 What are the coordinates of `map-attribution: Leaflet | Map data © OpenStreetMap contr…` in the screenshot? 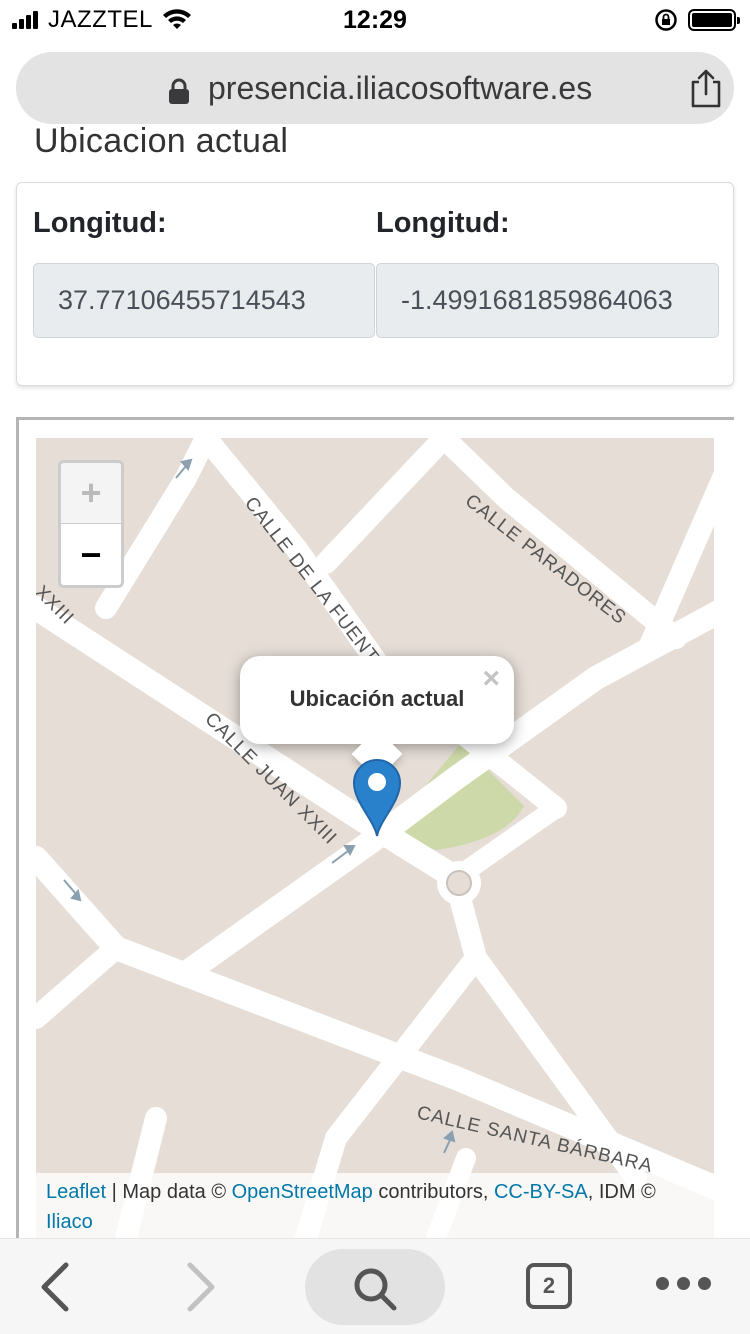 It's located at (375, 1205).